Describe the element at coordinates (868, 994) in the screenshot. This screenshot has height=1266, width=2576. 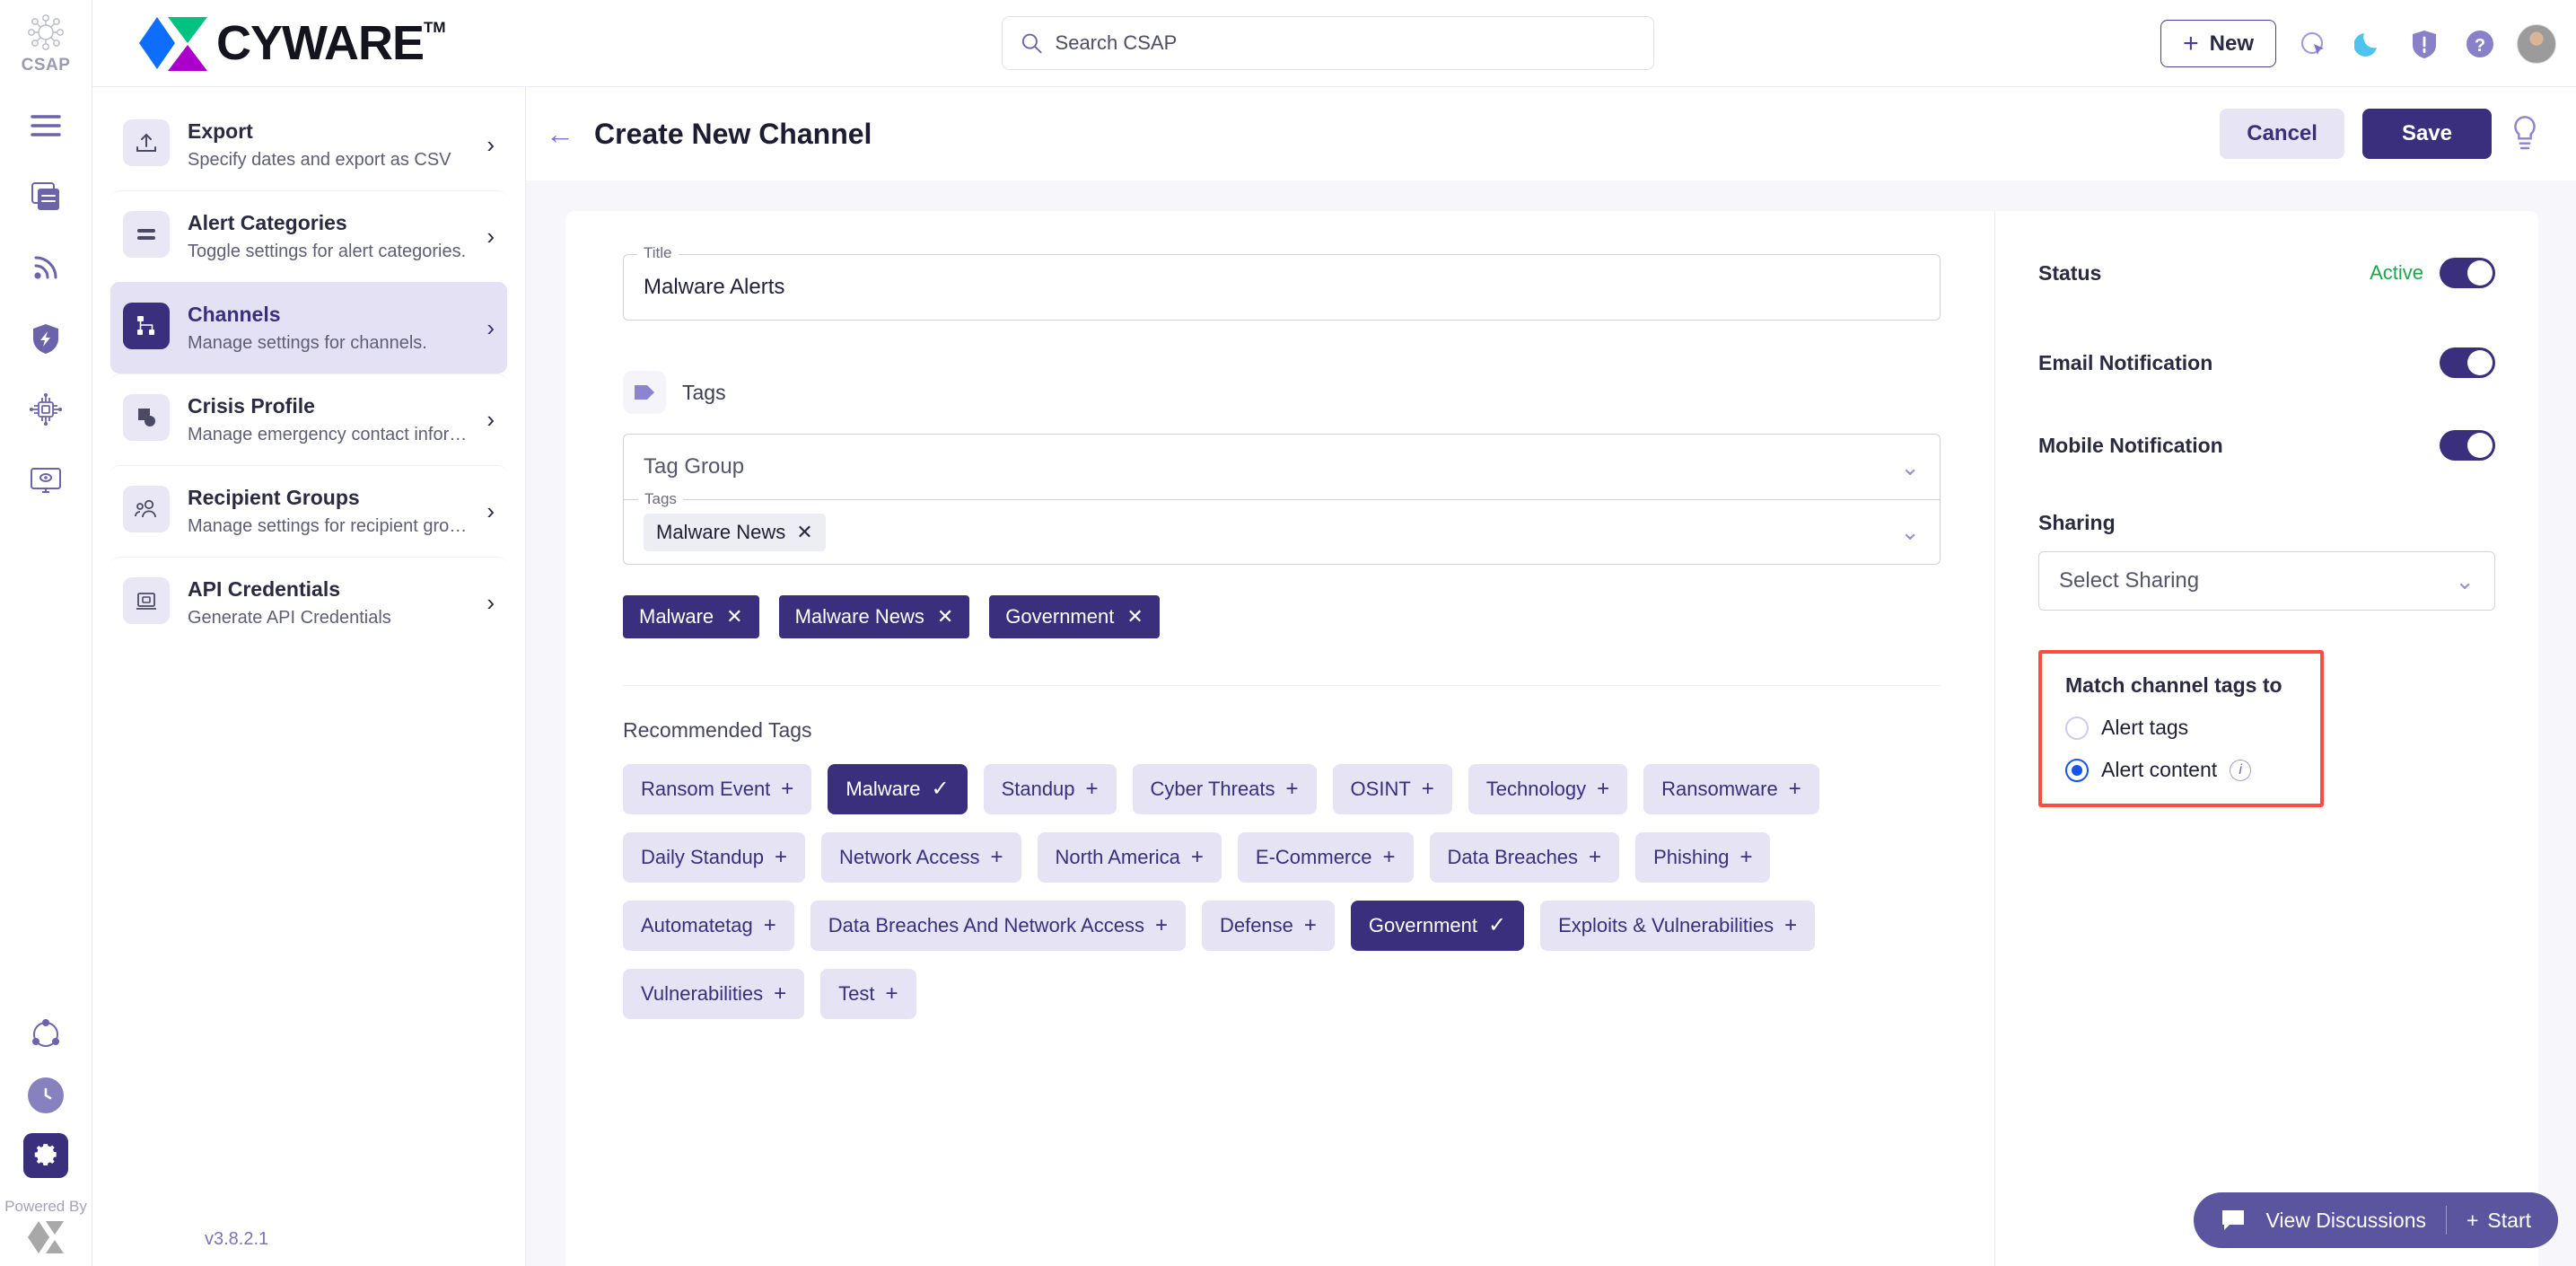
I see `recommended-tag: Test +` at that location.